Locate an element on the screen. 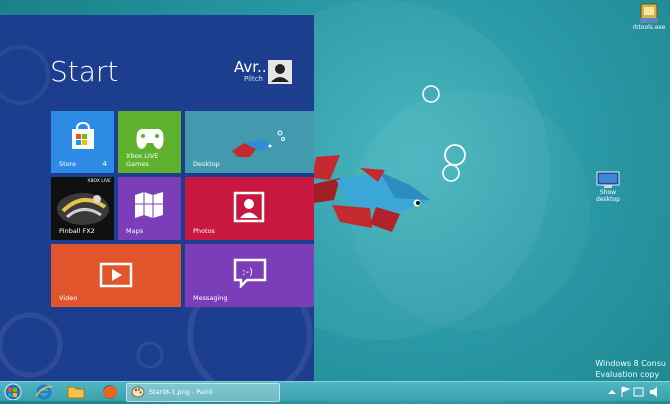 This screenshot has width=670, height=404. taskbar-file-explorer is located at coordinates (76, 391).